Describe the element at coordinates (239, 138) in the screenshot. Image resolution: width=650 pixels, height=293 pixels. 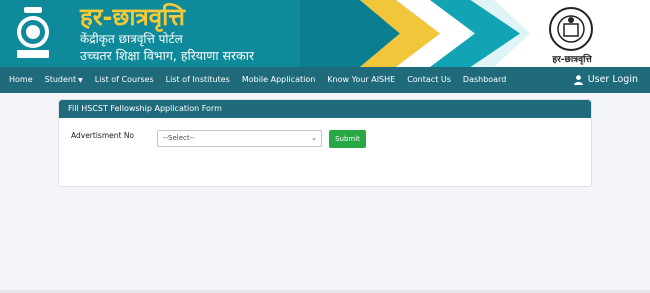
I see `advertisment-select: --Select-- ⌄` at that location.